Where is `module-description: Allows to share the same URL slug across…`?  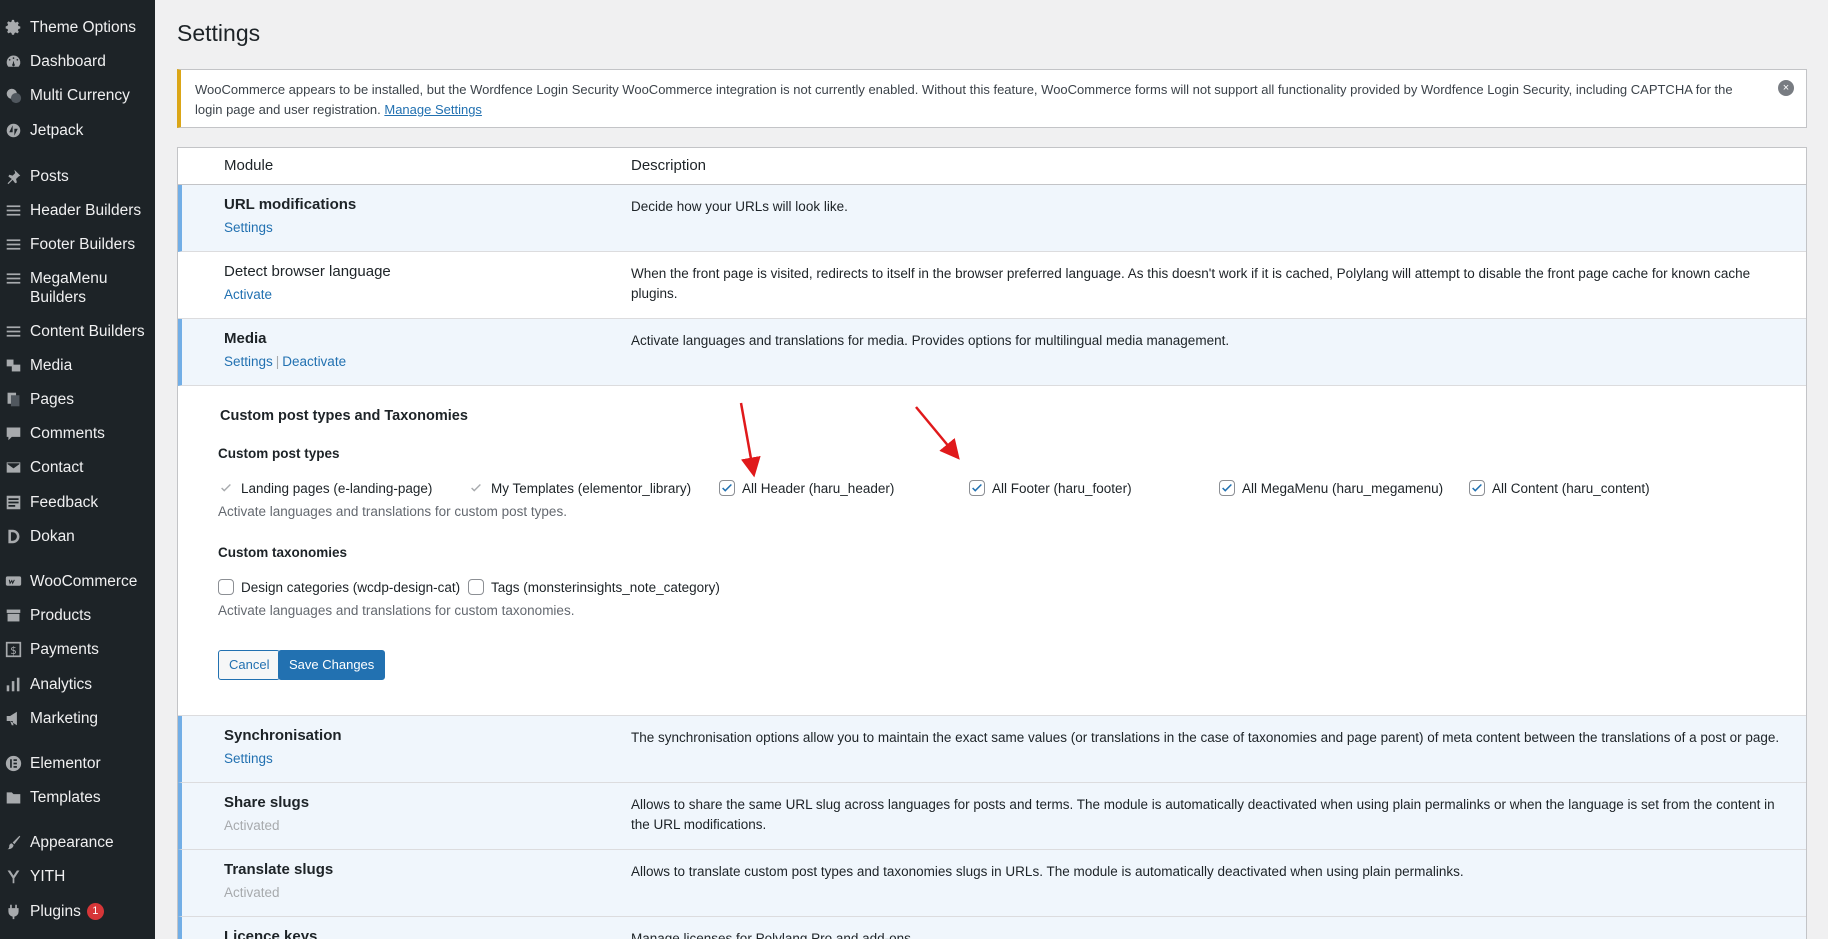
module-description: Allows to share the same URL slug across… is located at coordinates (1203, 814).